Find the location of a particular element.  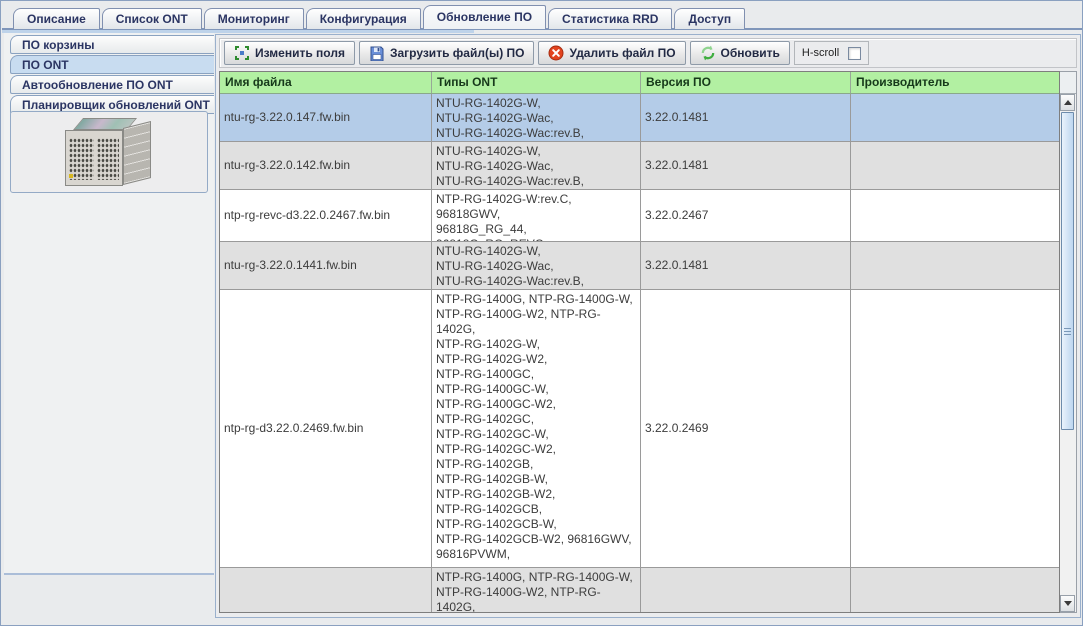

edit-fields-label: Изменить поля is located at coordinates (300, 53).